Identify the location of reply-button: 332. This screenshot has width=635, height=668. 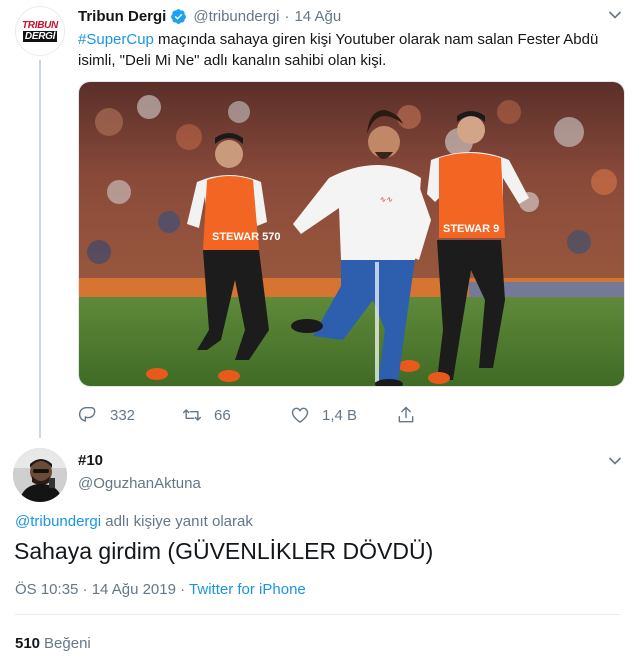
(106, 415).